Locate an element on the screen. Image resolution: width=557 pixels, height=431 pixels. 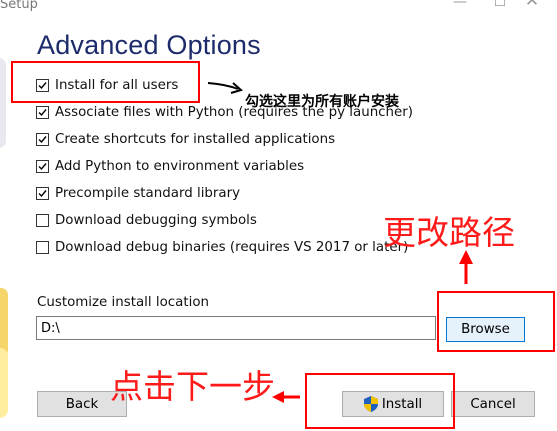
option-add-to-path: Add Python to environment variables is located at coordinates (170, 166).